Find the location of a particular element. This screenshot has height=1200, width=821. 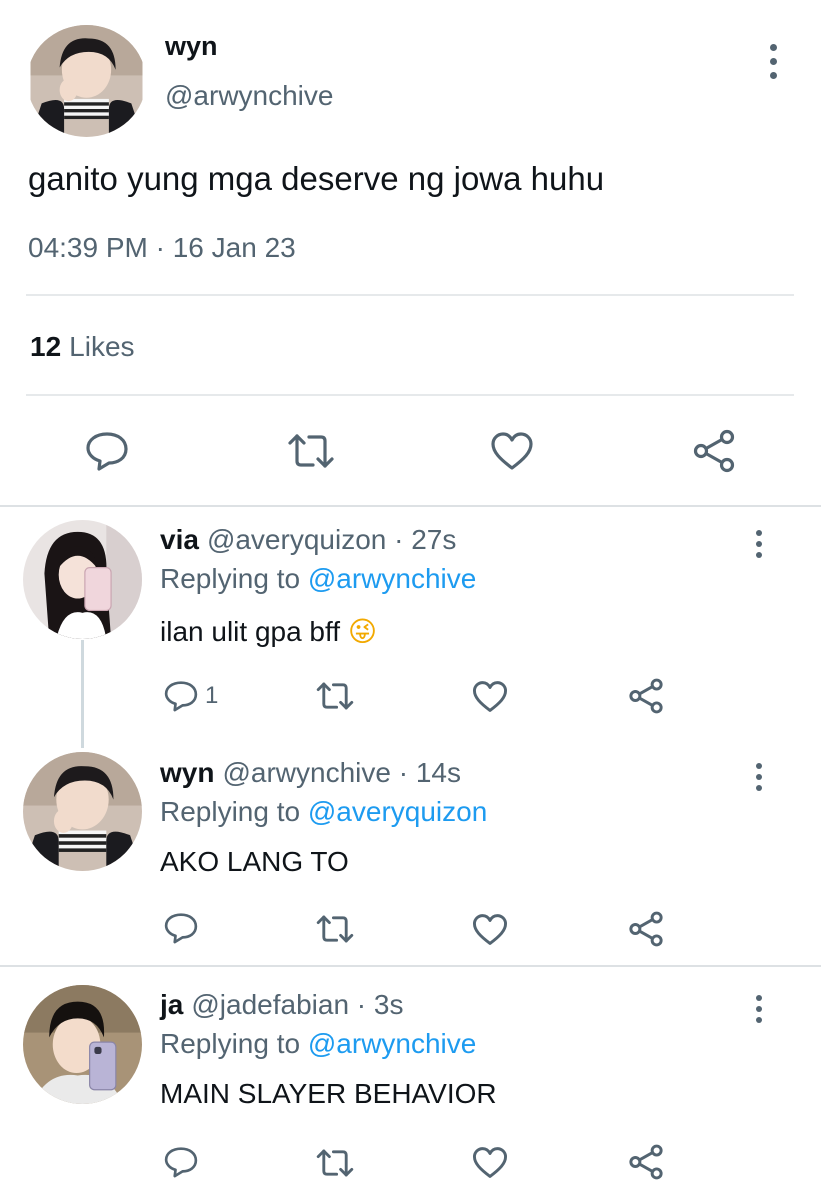

reply-text: ilan ulit gpa bff 😜 is located at coordinates (268, 631).